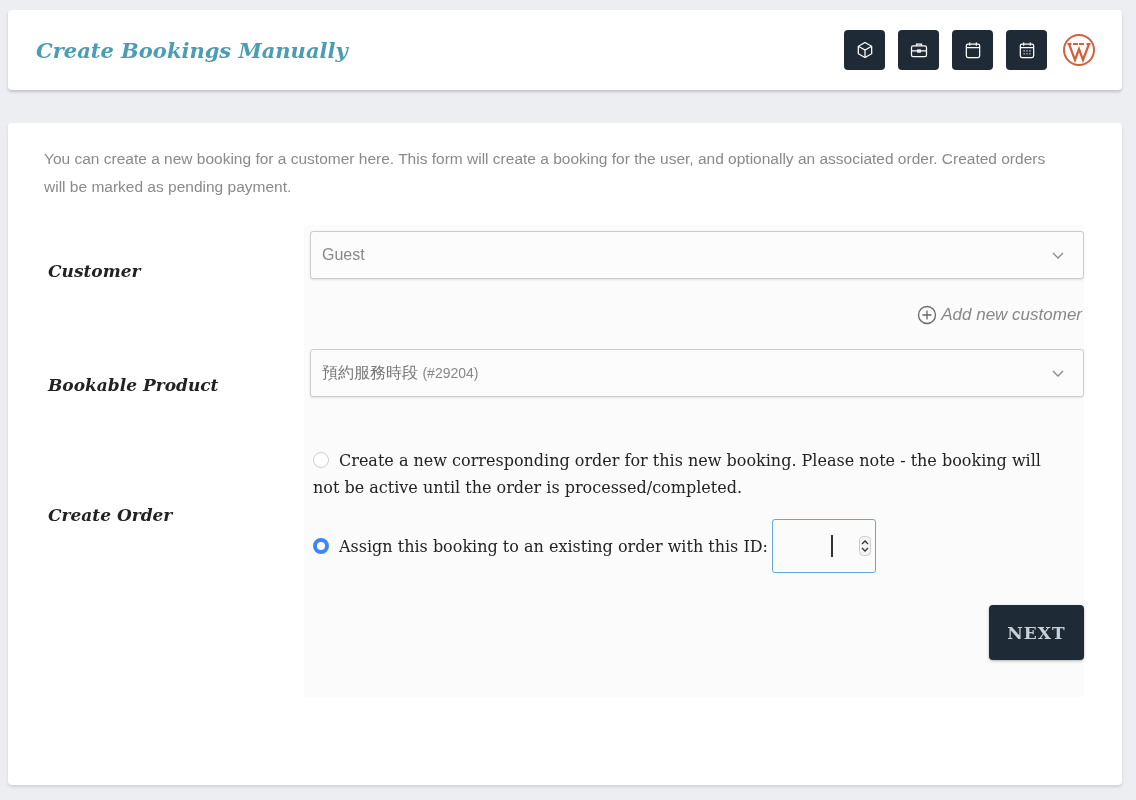 This screenshot has width=1136, height=800. I want to click on order-id-input, so click(823, 546).